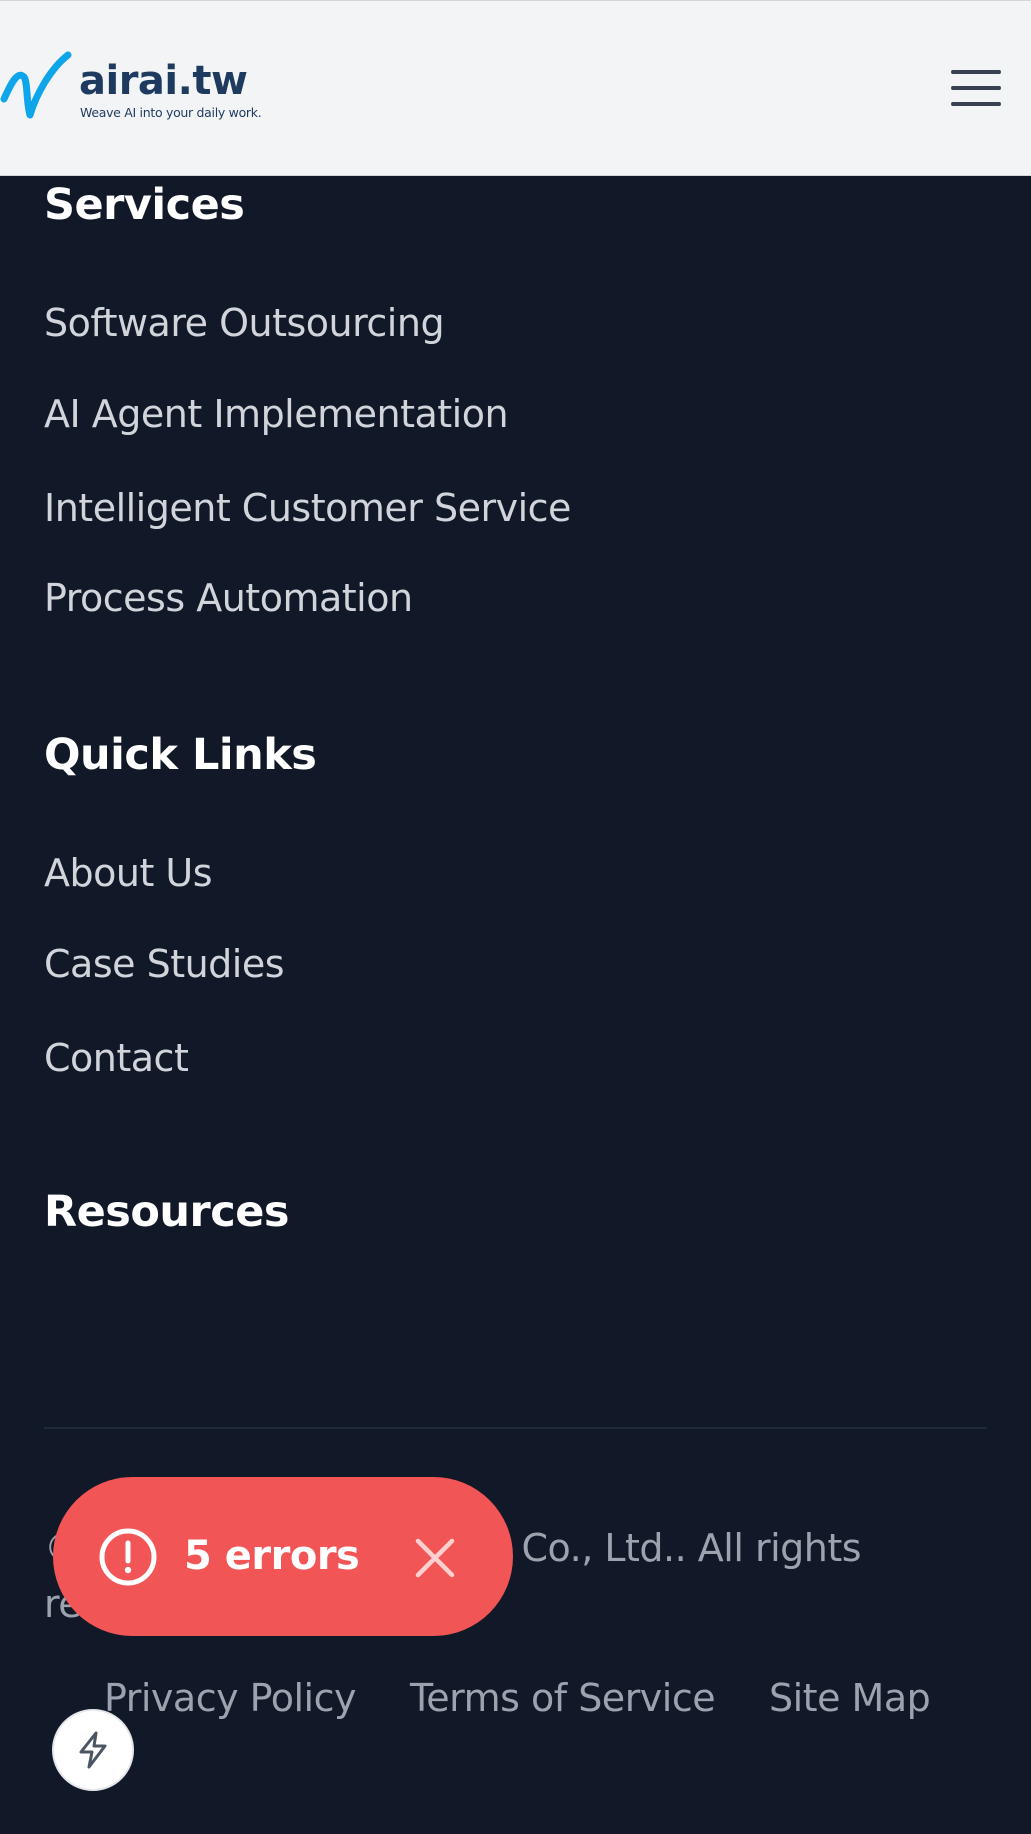 Image resolution: width=1031 pixels, height=1834 pixels. Describe the element at coordinates (563, 1698) in the screenshot. I see `terms-of-service-link: Terms of Service` at that location.